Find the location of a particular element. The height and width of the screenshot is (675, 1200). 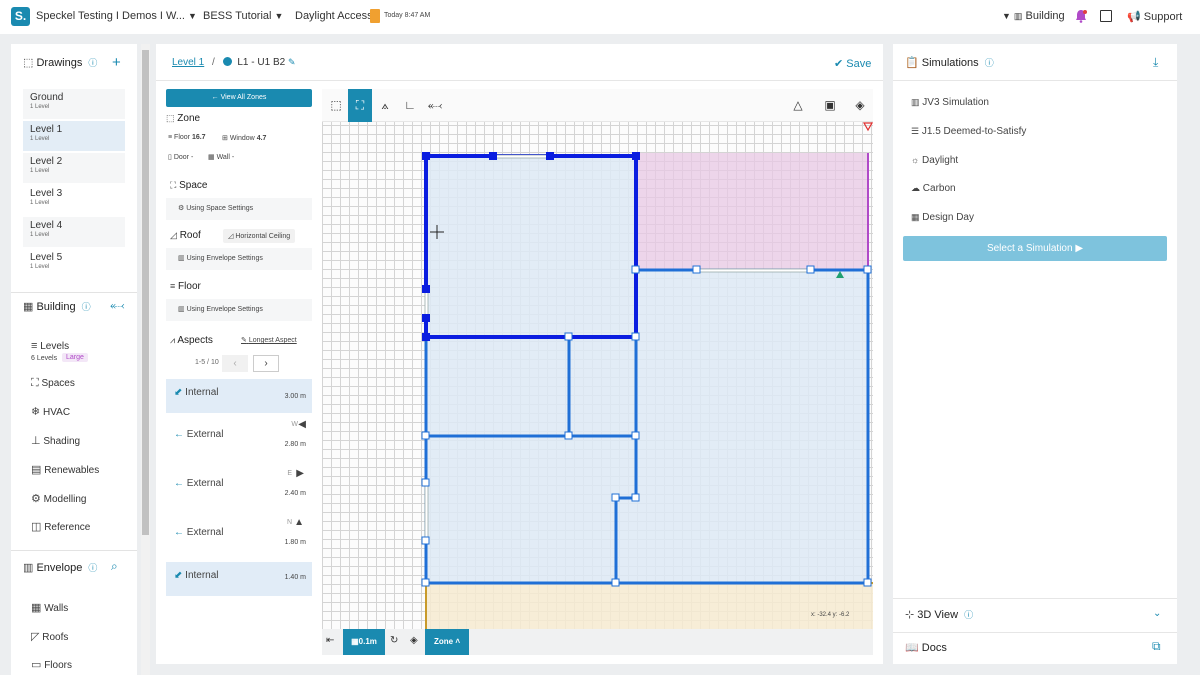

button-label: Select a Simulation is located at coordinates (1029, 248).